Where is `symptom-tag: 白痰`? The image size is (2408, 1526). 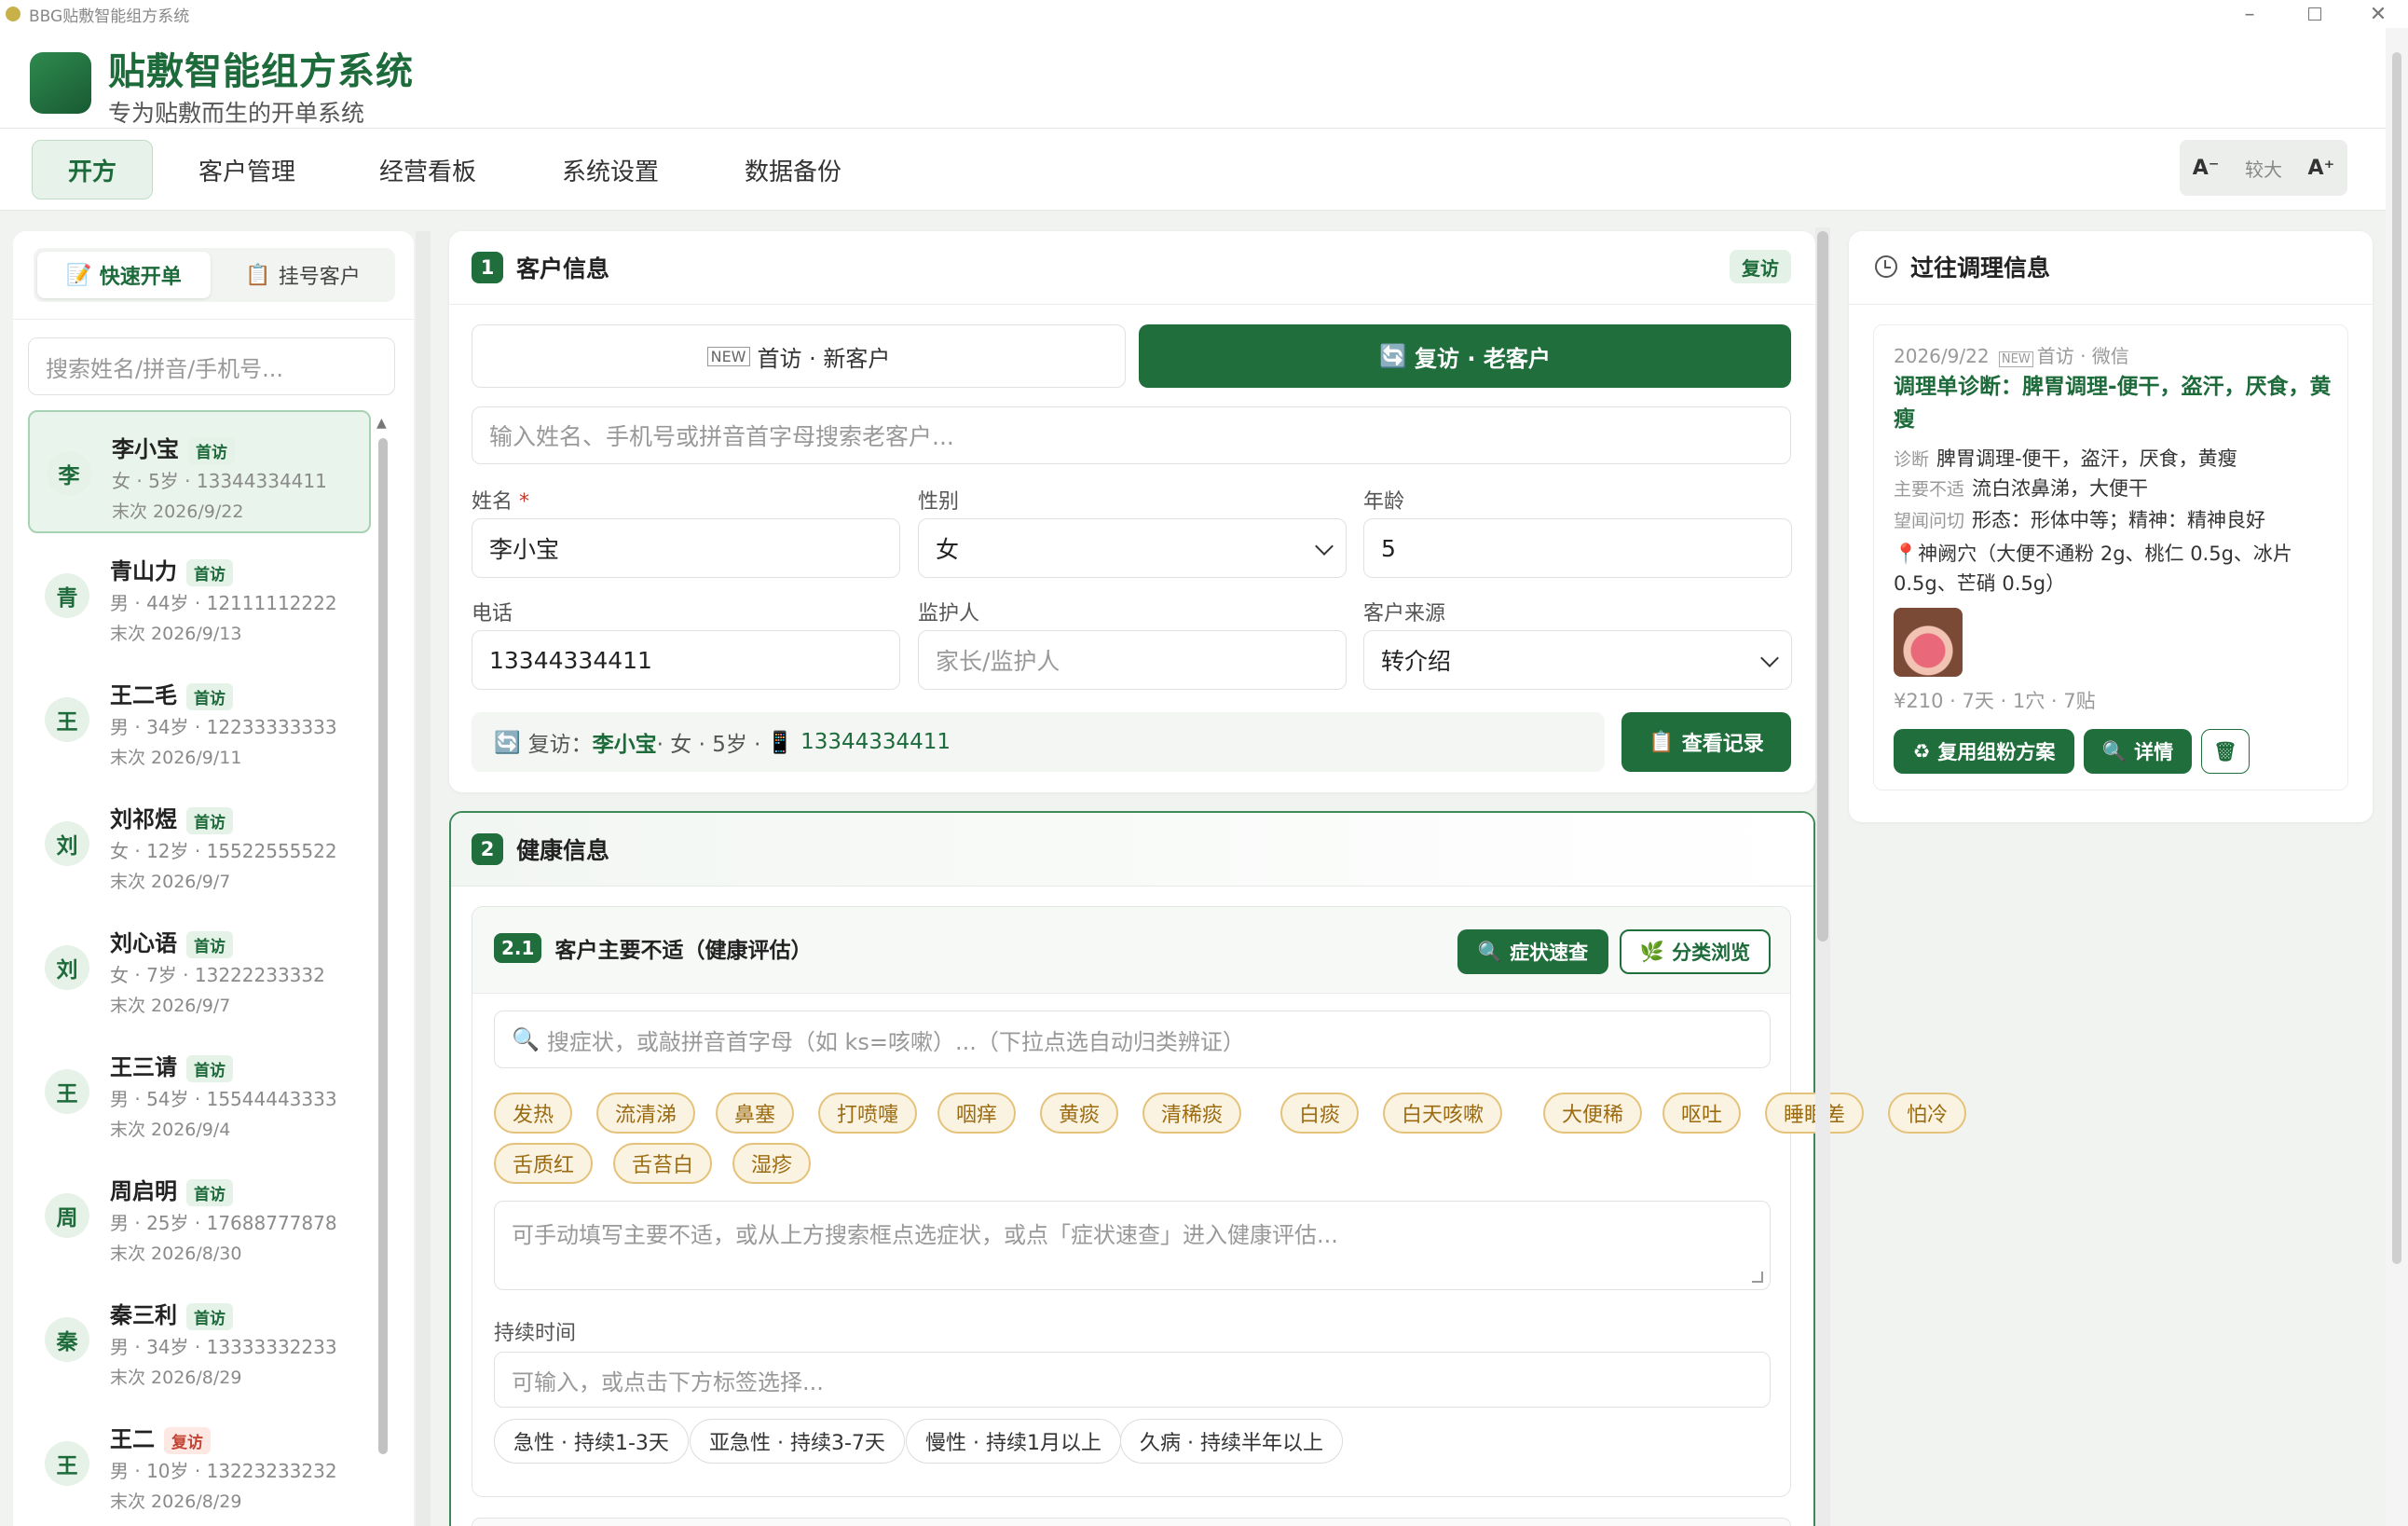
symptom-tag: 白痰 is located at coordinates (1320, 1113).